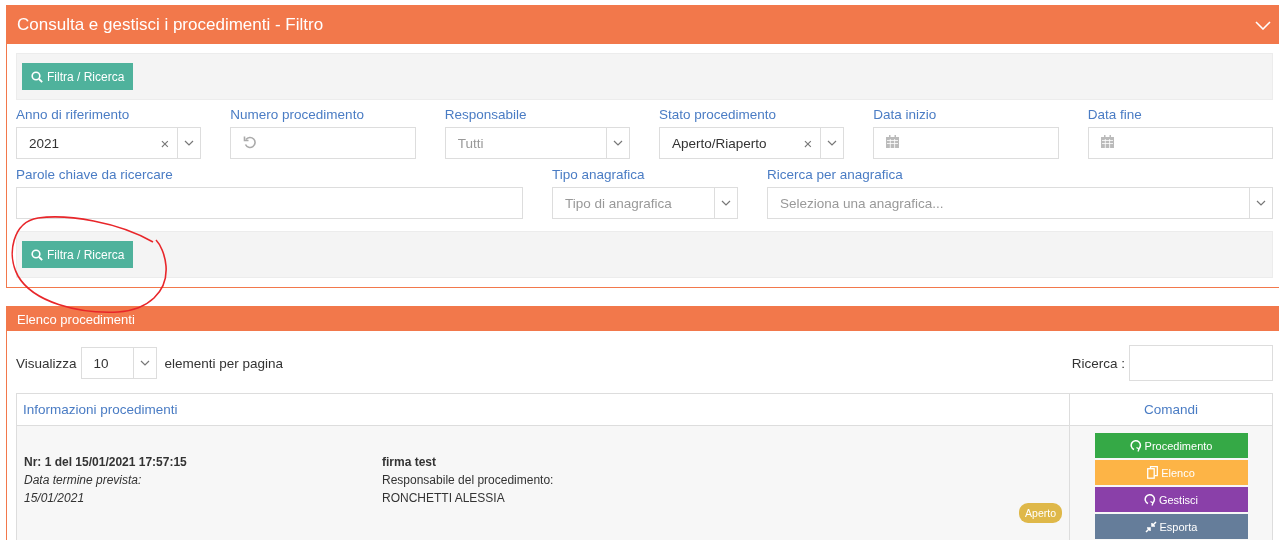 The image size is (1279, 540). Describe the element at coordinates (1171, 526) in the screenshot. I see `command-button: Esporta` at that location.